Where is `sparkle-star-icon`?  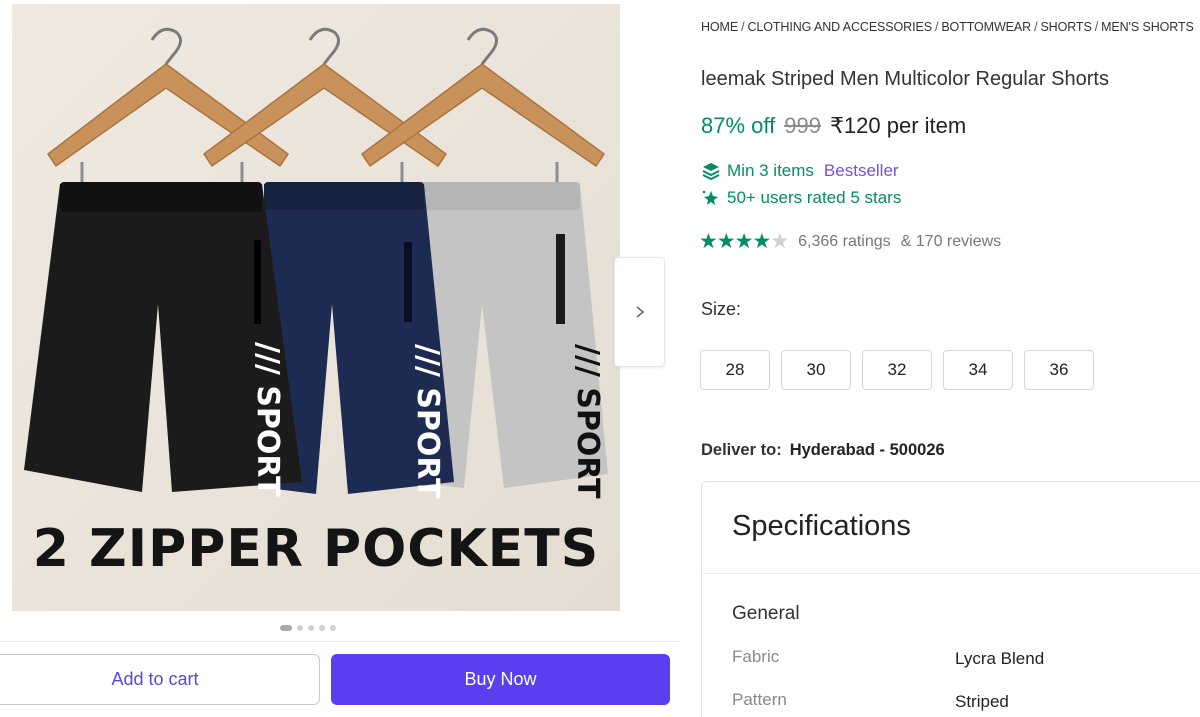 sparkle-star-icon is located at coordinates (710, 197).